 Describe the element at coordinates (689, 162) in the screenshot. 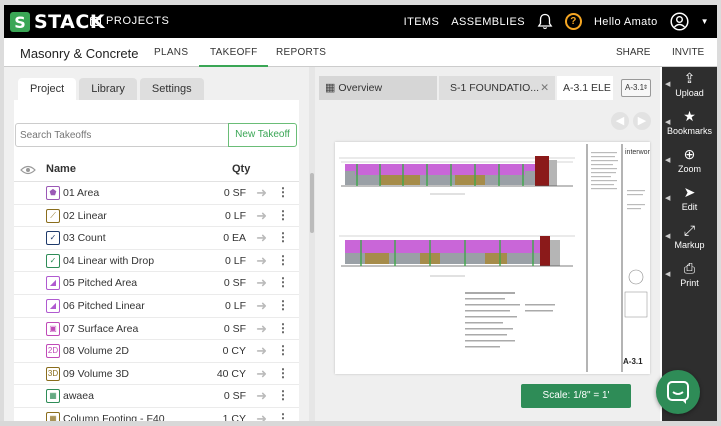

I see `tool-zoom-button: ◀ ⊕ Zoom` at that location.